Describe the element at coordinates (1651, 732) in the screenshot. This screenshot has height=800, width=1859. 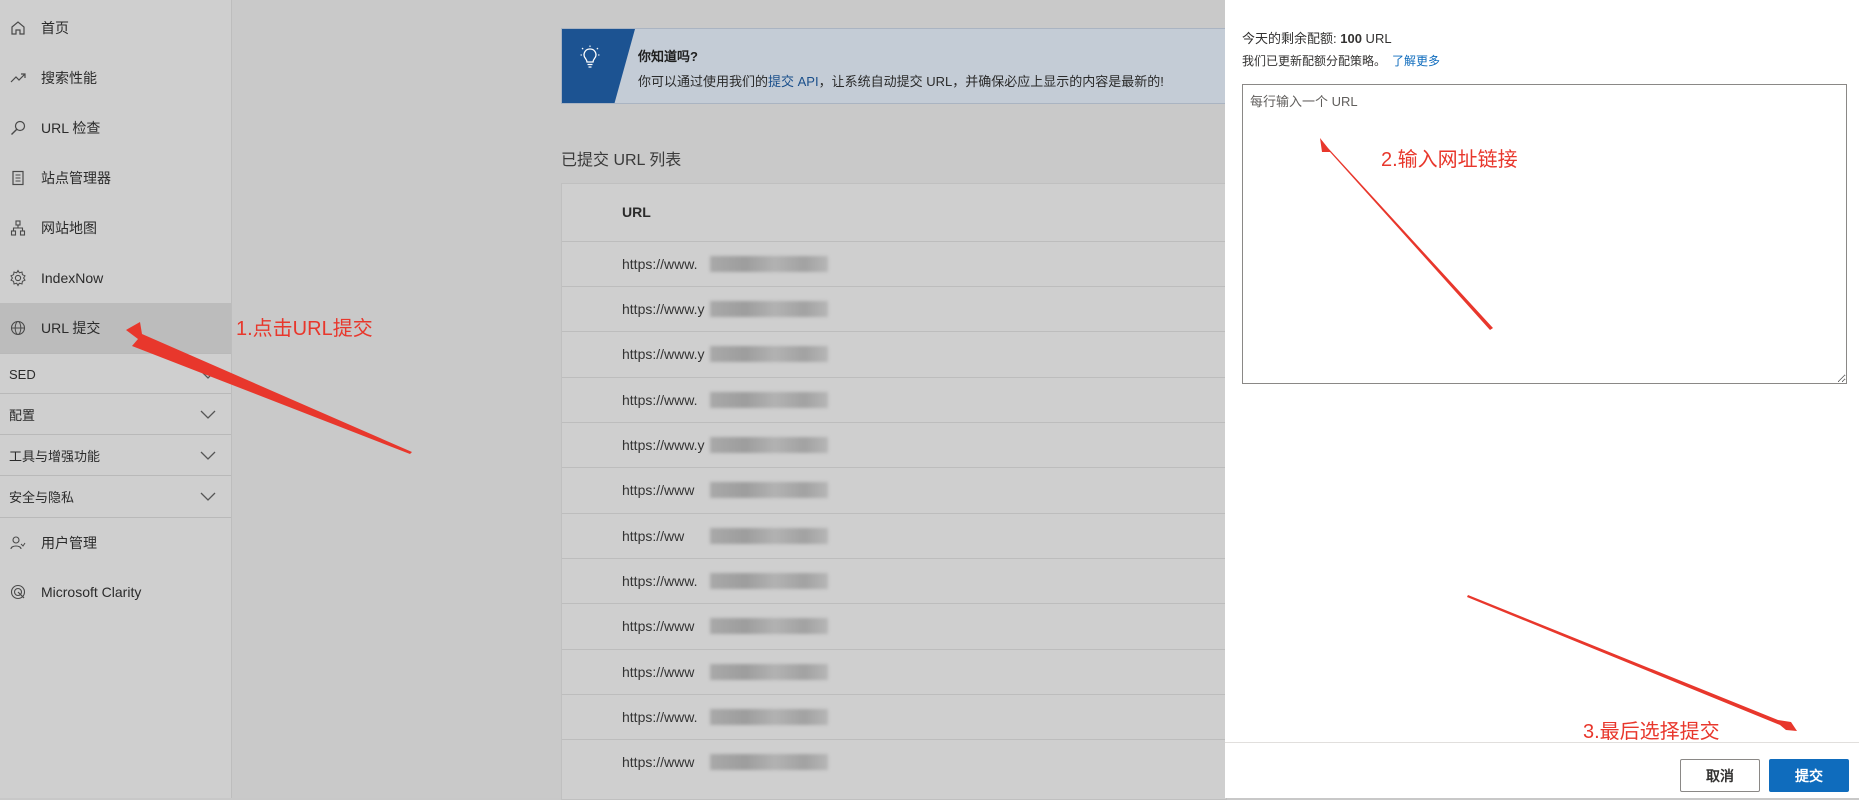
I see `annotation-step3: 3.最后选择提交` at that location.